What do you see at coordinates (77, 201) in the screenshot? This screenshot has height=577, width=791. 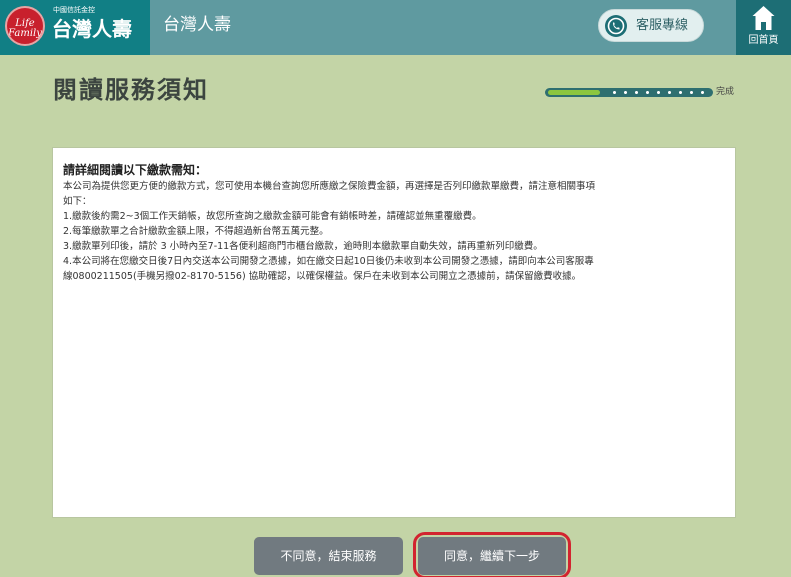 I see `notice-line: 如下：` at bounding box center [77, 201].